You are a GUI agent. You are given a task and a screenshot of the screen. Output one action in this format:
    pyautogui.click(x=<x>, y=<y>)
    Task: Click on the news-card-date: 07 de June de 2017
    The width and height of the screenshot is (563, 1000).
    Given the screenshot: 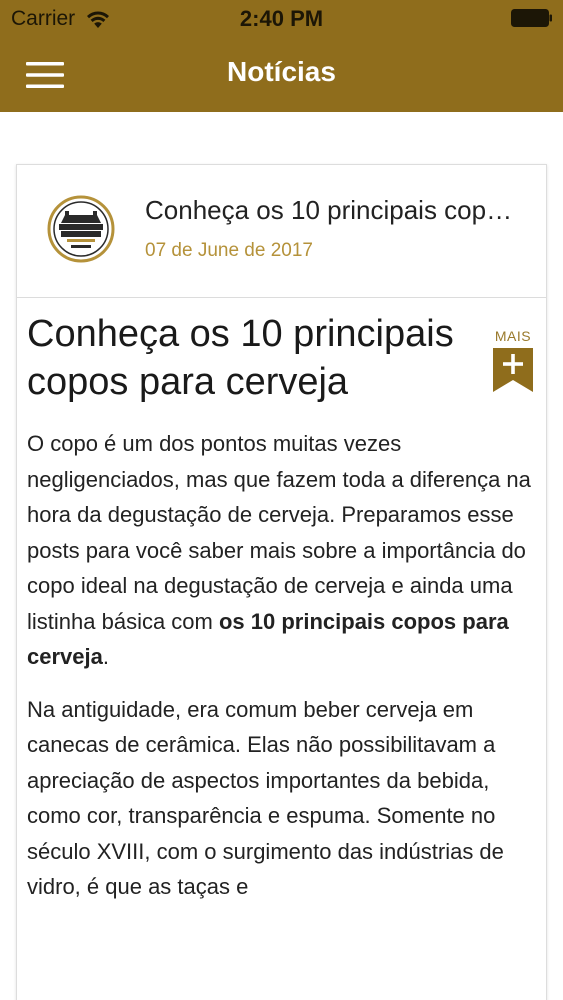 What is the action you would take?
    pyautogui.click(x=229, y=250)
    